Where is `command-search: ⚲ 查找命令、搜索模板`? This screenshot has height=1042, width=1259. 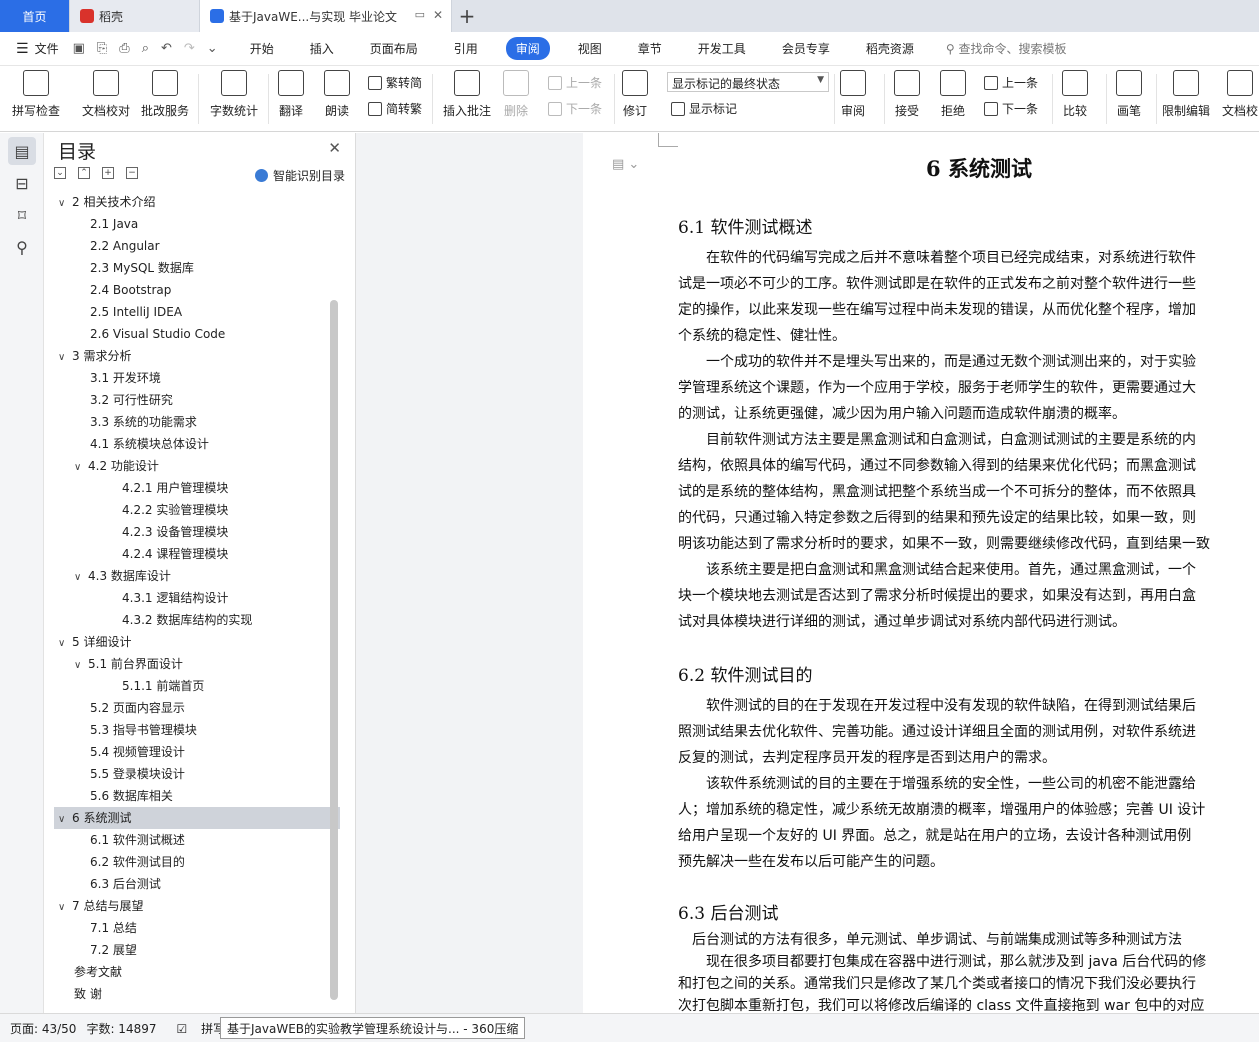
command-search: ⚲ 查找命令、搜索模板 is located at coordinates (1006, 48).